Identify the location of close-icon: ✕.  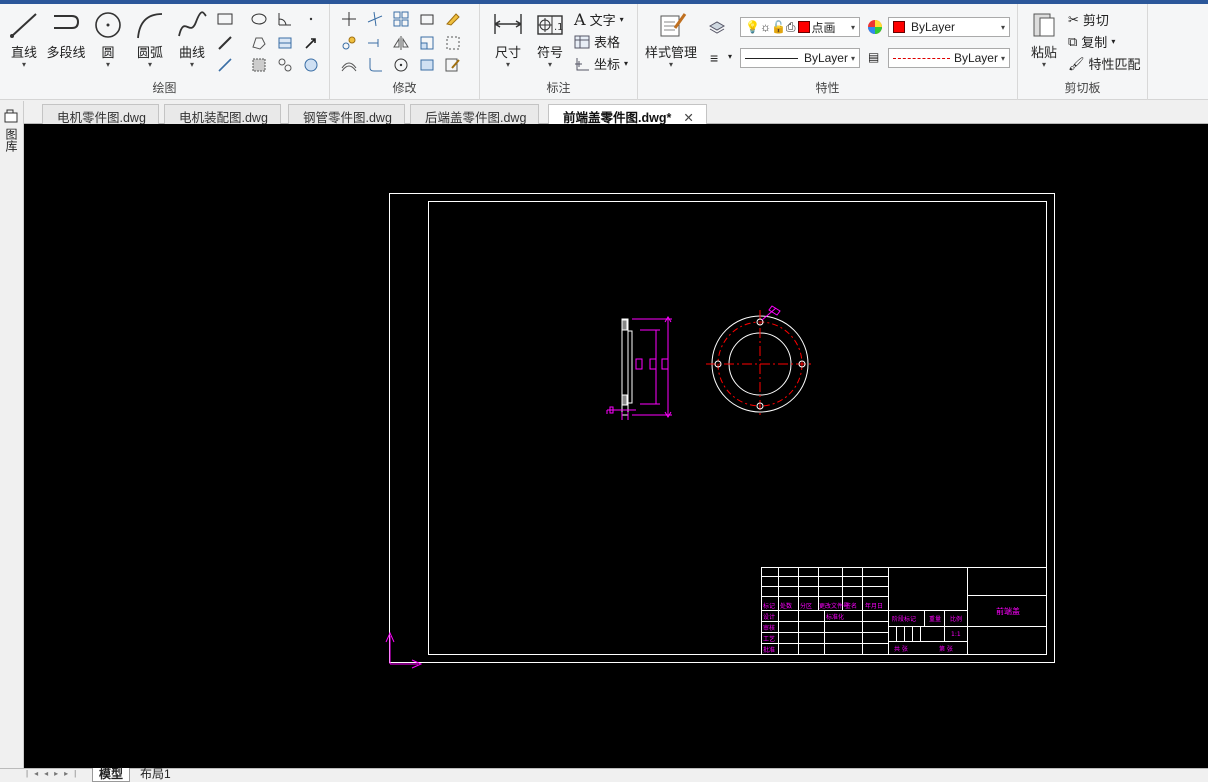
(688, 118).